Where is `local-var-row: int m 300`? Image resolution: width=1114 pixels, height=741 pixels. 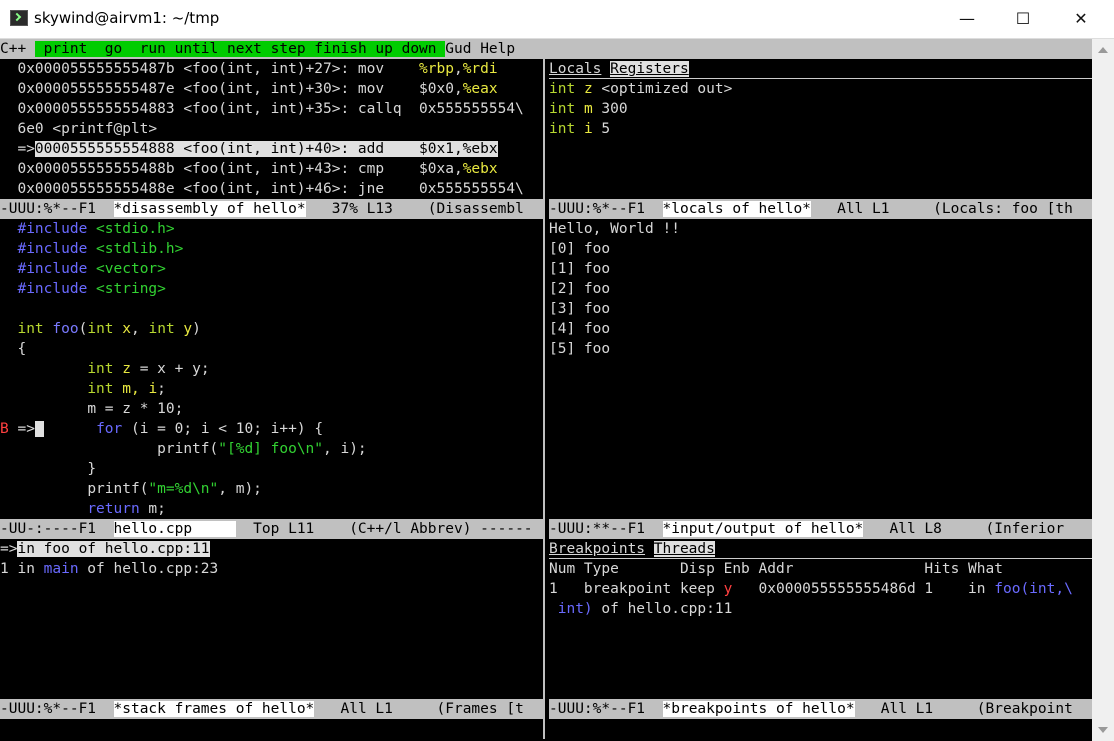 local-var-row: int m 300 is located at coordinates (588, 109).